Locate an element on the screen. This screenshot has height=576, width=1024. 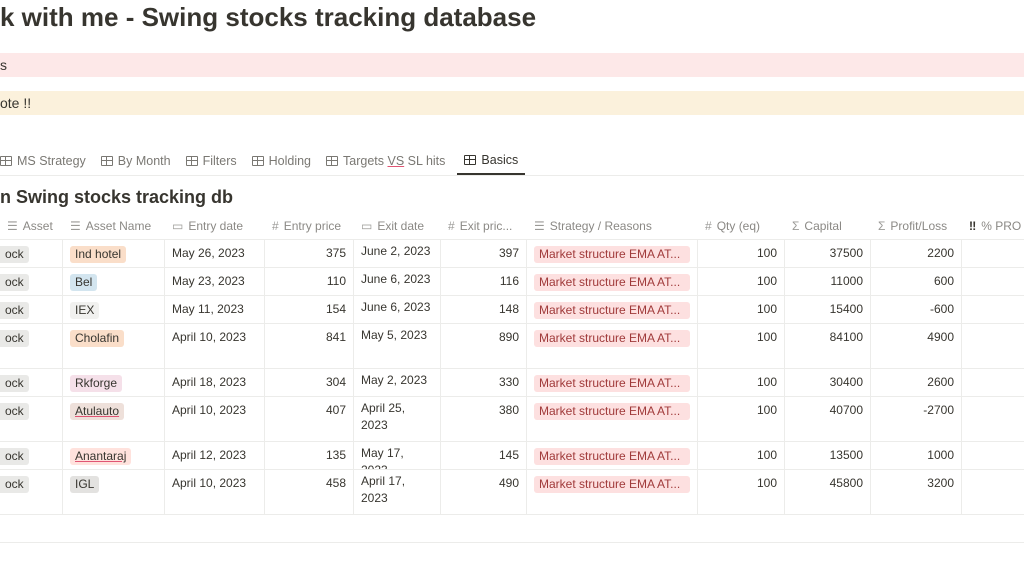
column-header: # Entry price is located at coordinates (309, 225).